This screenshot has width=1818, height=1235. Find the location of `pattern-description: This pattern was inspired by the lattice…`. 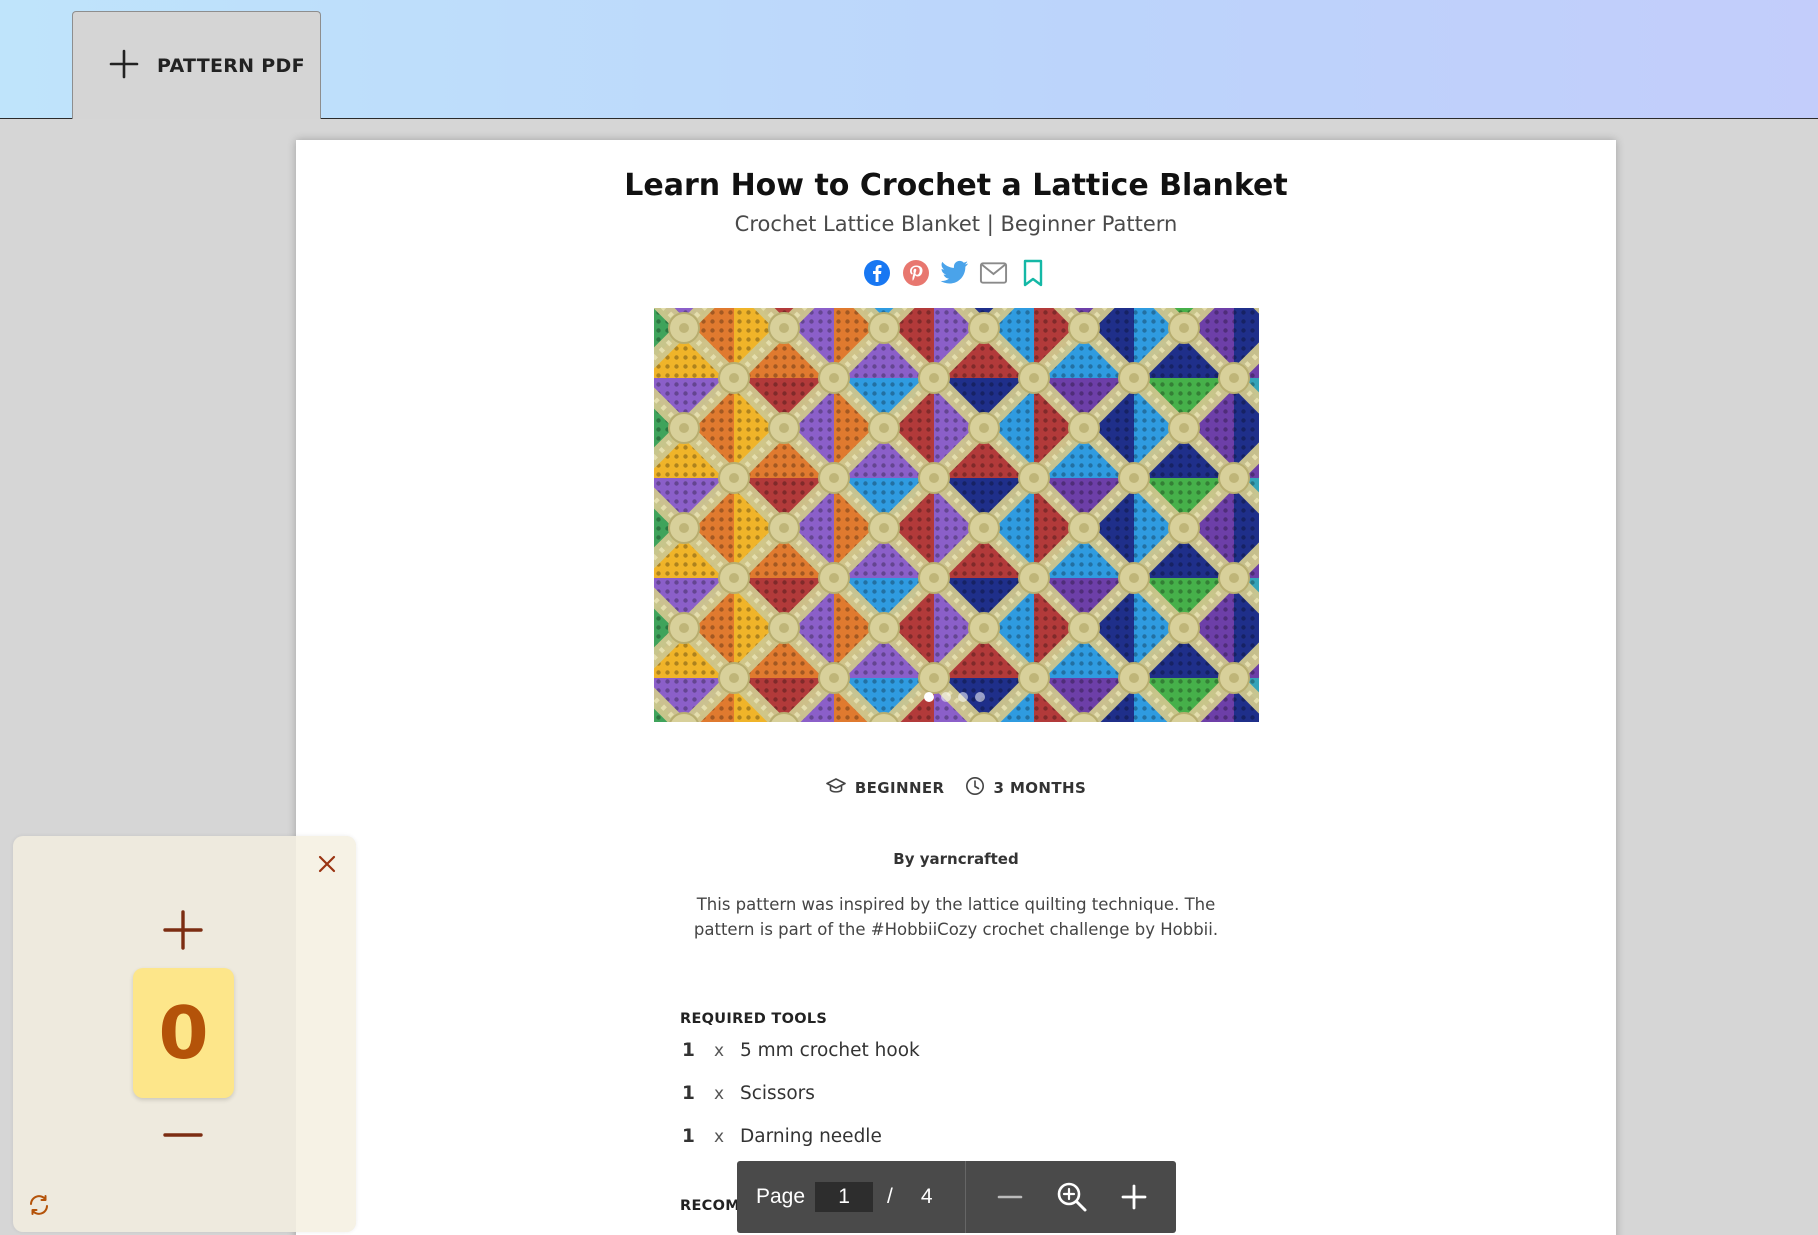

pattern-description: This pattern was inspired by the lattice… is located at coordinates (956, 917).